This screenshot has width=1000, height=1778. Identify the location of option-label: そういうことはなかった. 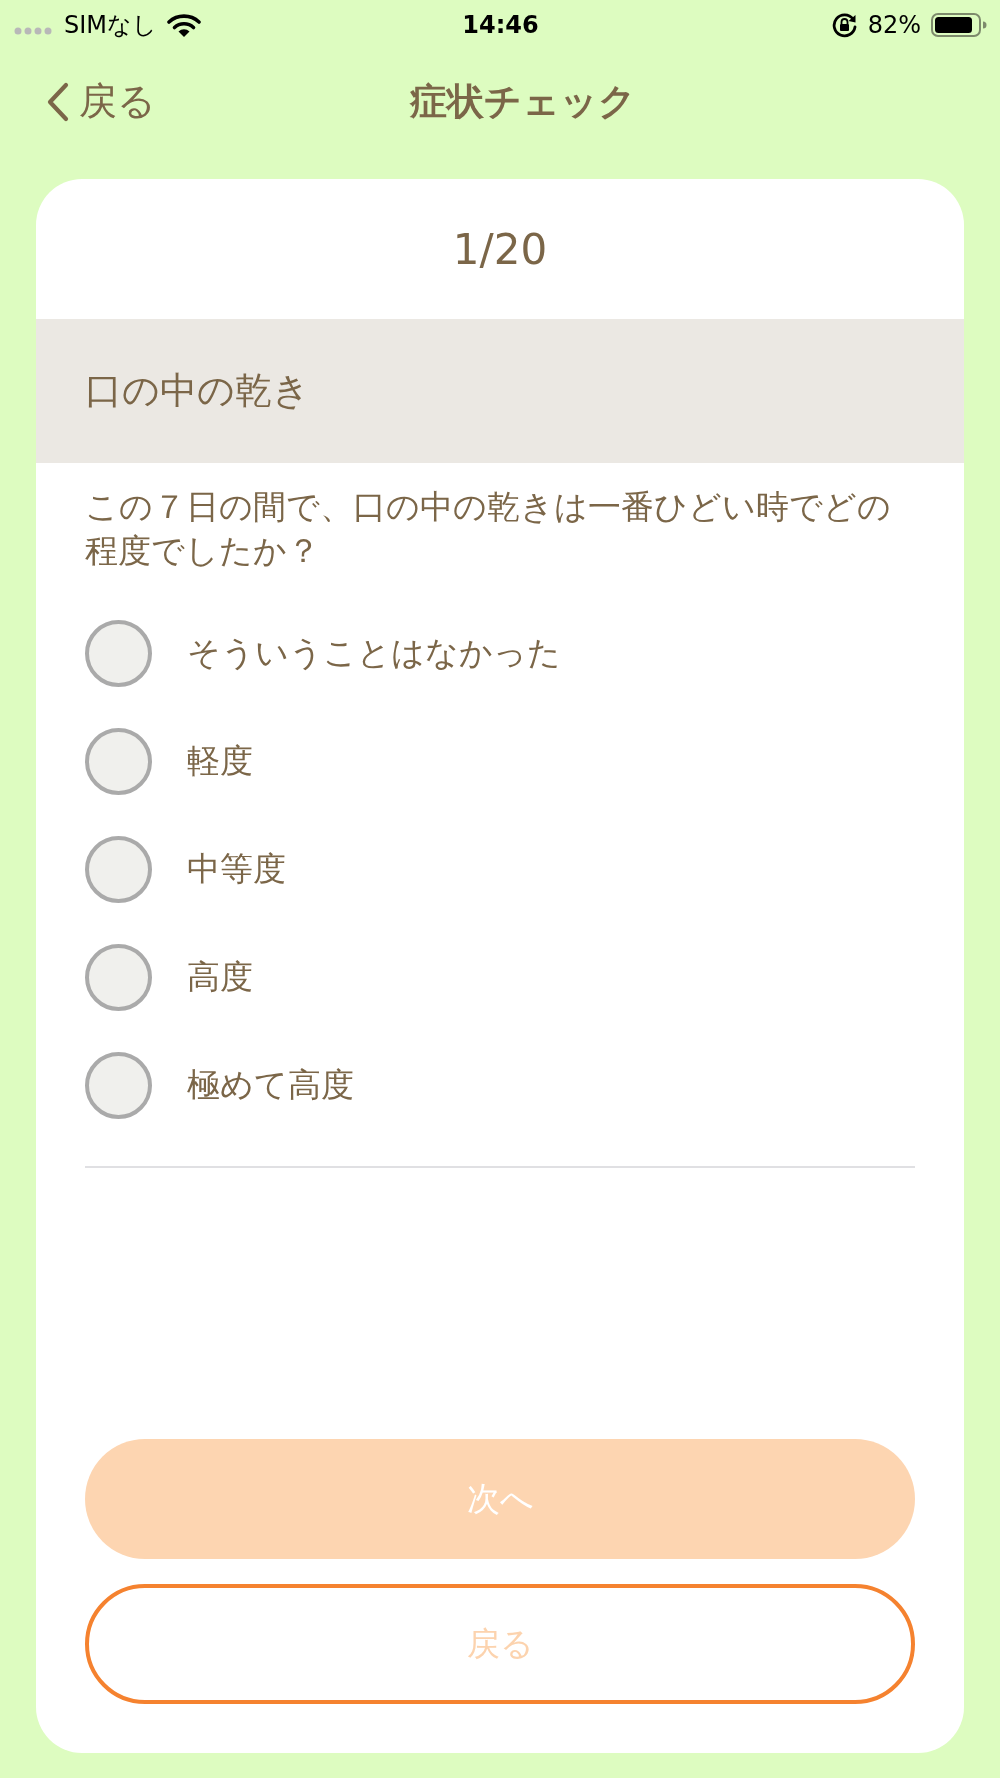
(374, 653).